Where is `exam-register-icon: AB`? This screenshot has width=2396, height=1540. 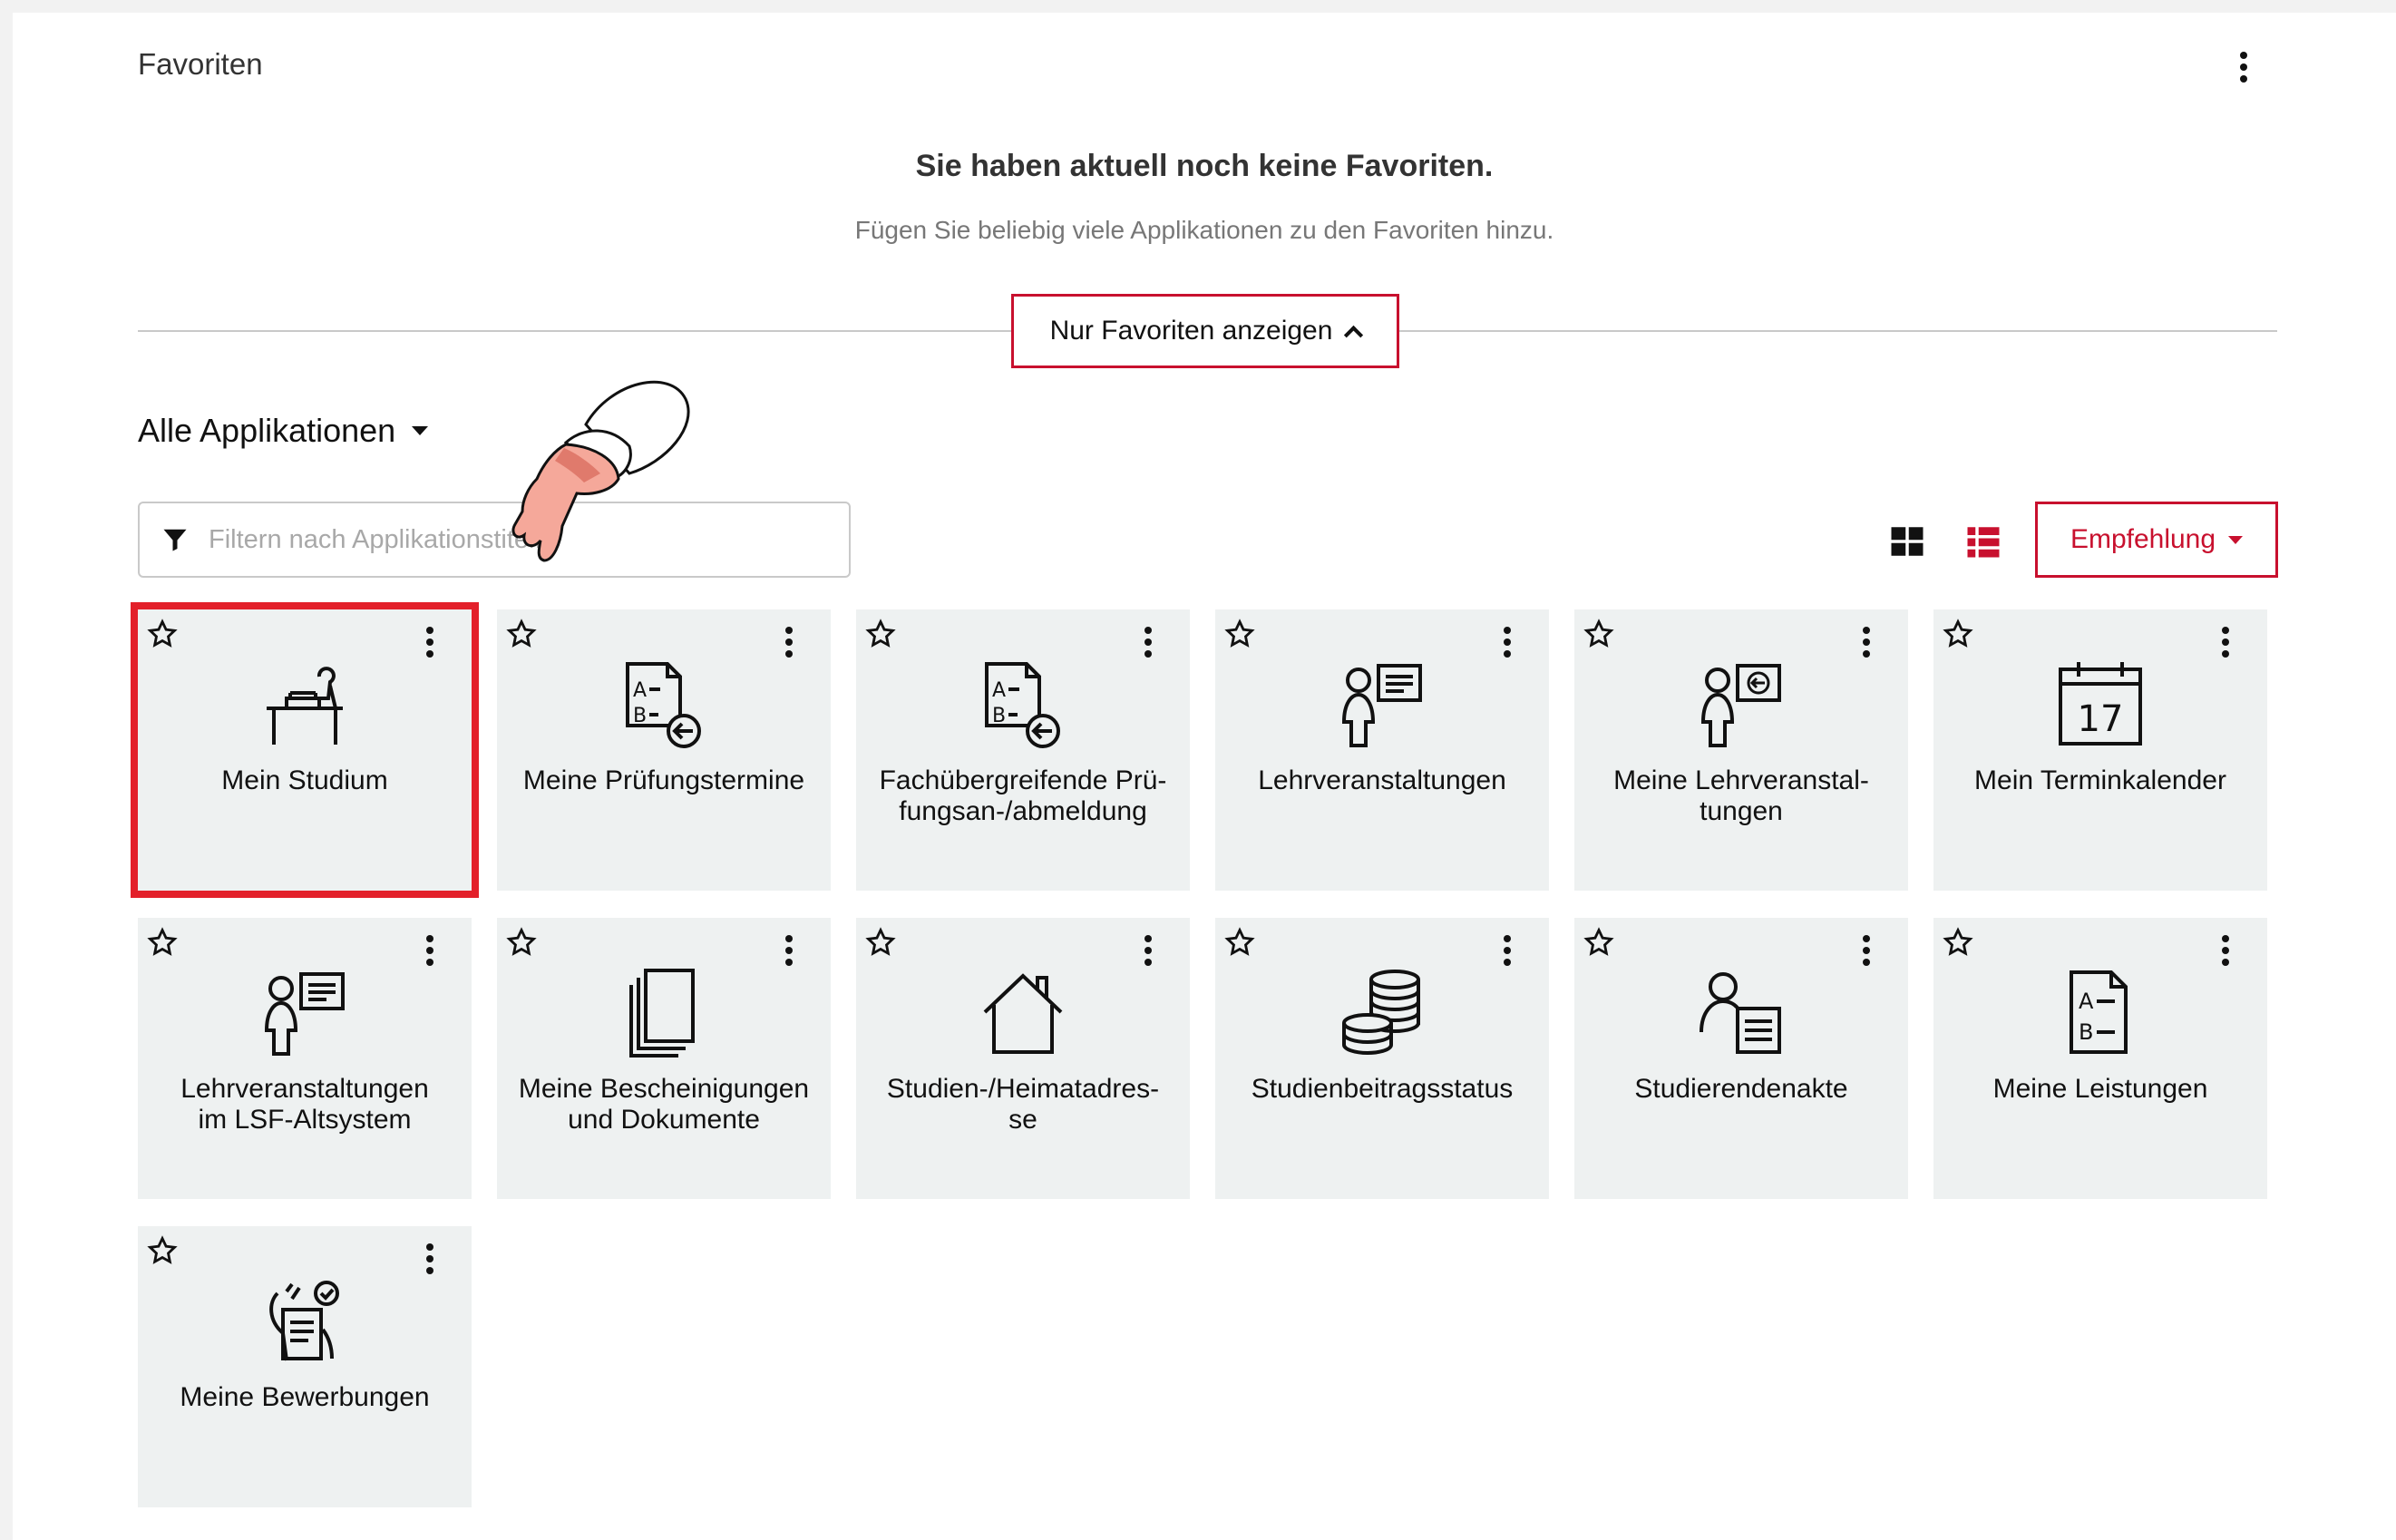
exam-register-icon: AB is located at coordinates (1022, 705).